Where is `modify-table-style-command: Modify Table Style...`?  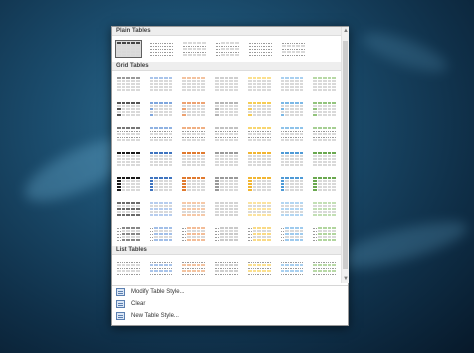
modify-table-style-command: Modify Table Style... is located at coordinates (230, 292).